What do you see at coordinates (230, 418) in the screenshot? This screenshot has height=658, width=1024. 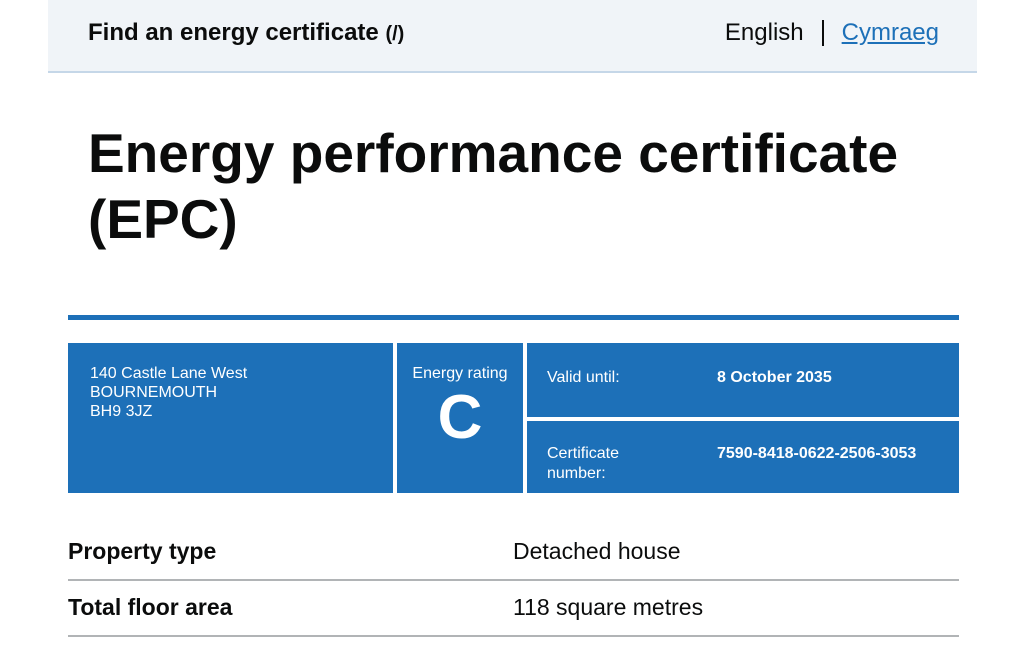 I see `certificate-address: 140 Castle Lane West BOURNEMOUTH BH9 3JZ` at bounding box center [230, 418].